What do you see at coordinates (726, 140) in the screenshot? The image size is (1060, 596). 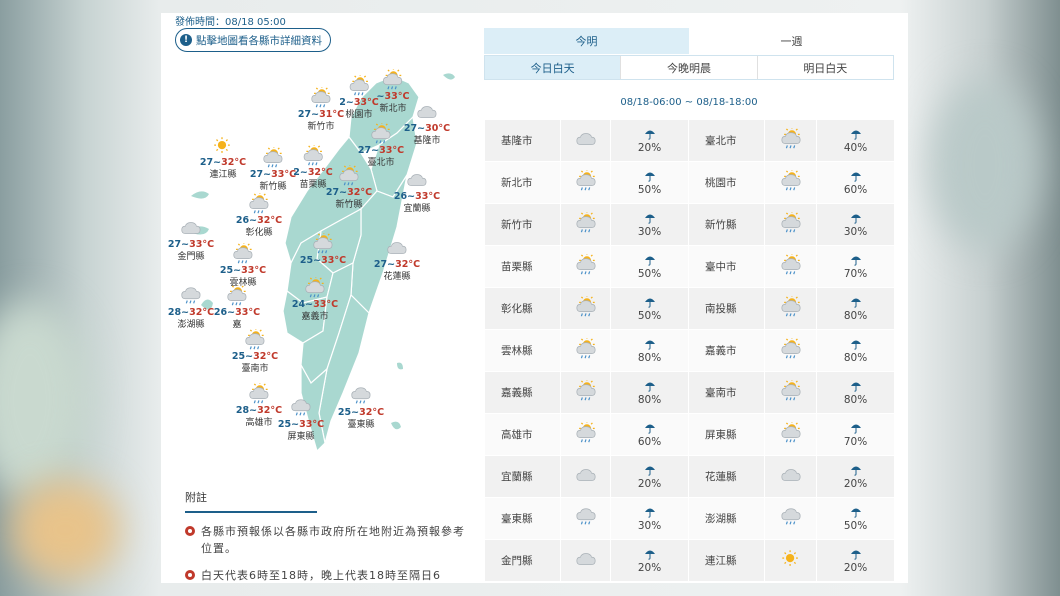 I see `city-name: 臺北市` at bounding box center [726, 140].